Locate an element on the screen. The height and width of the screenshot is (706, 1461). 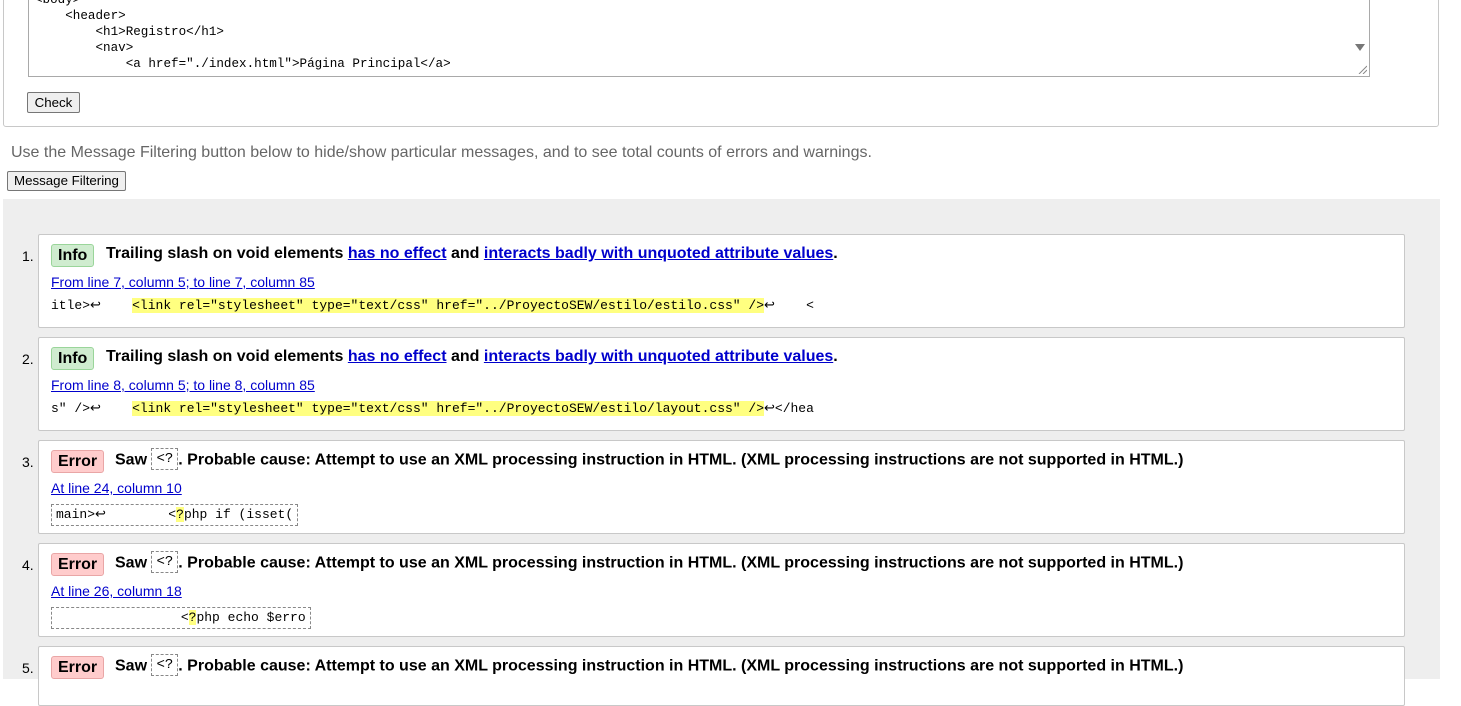
message-filtering-button: Message Filtering is located at coordinates (66, 181).